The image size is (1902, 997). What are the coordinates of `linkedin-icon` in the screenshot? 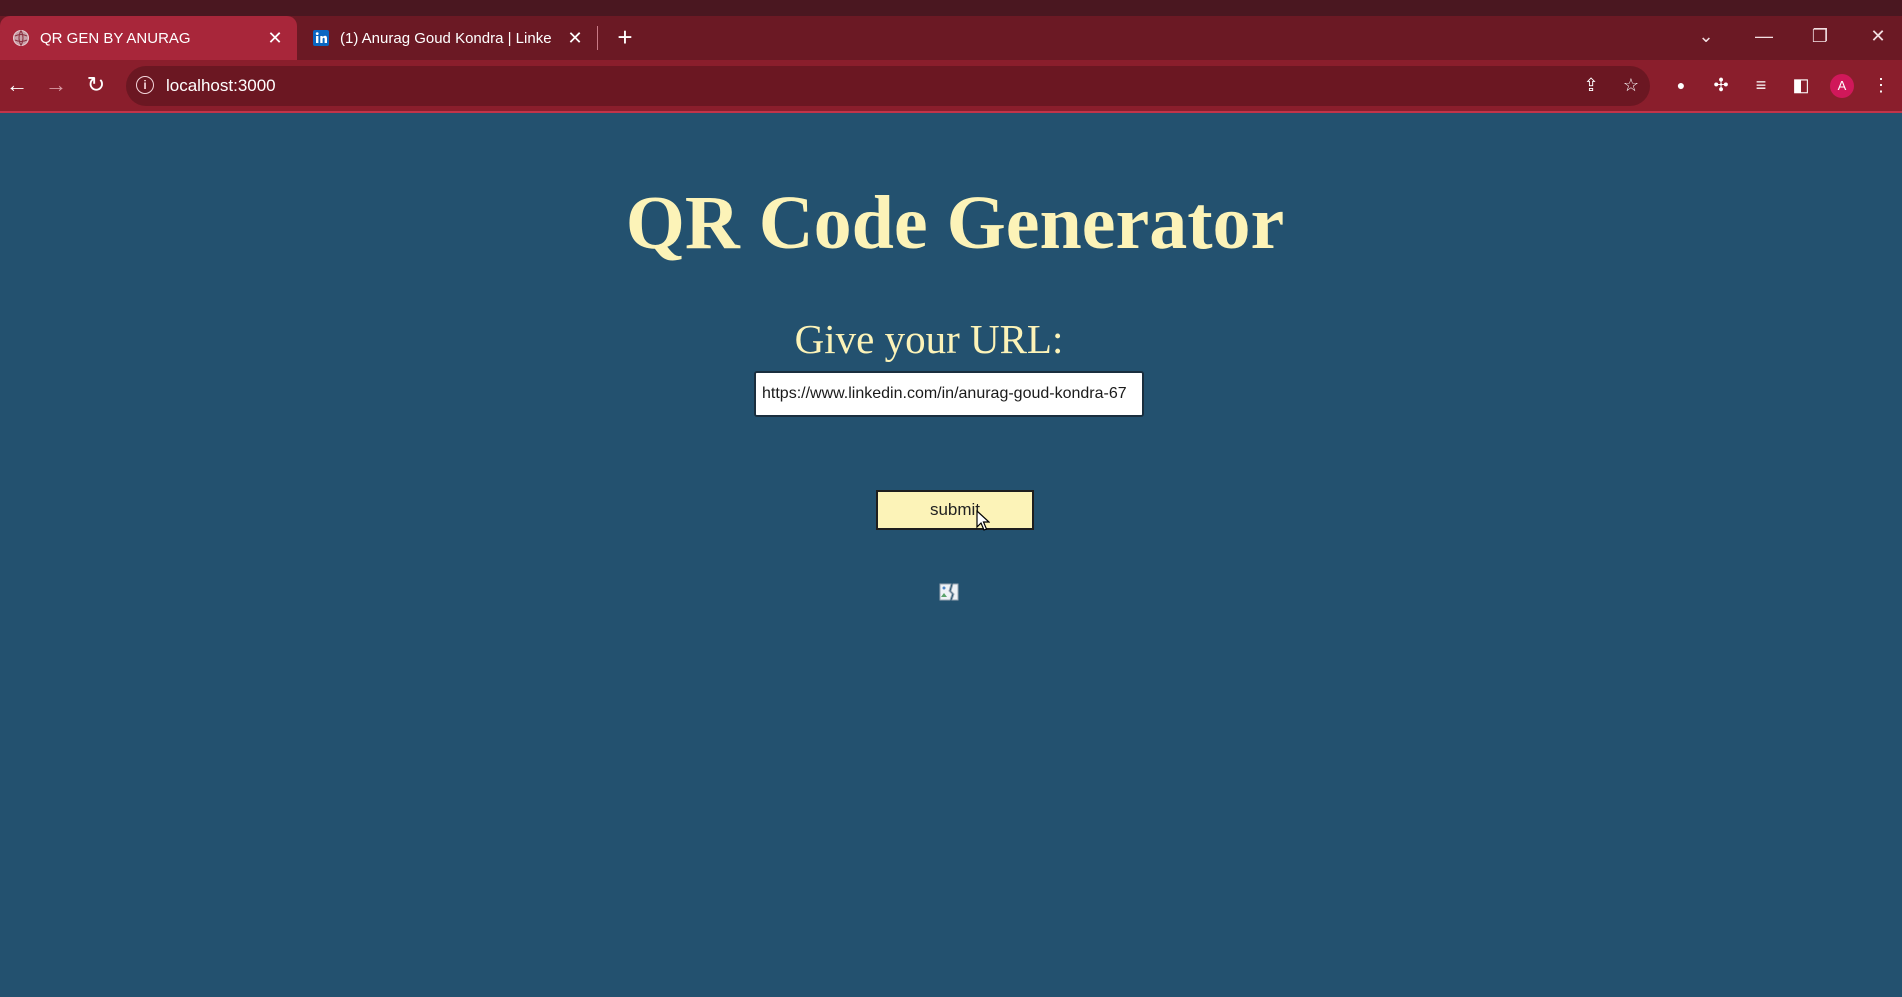 It's located at (321, 38).